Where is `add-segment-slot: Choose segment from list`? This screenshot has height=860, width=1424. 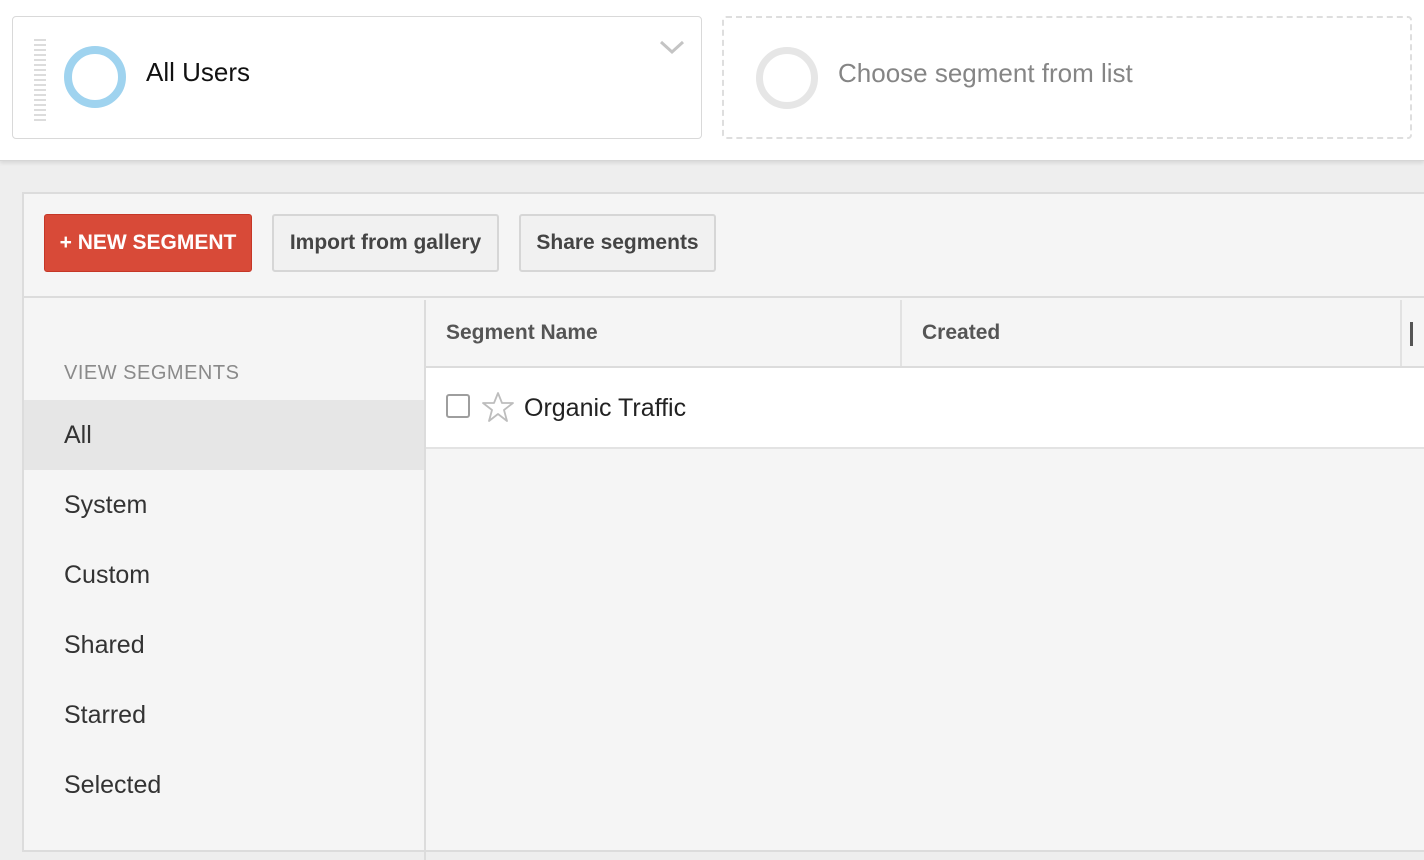
add-segment-slot: Choose segment from list is located at coordinates (1067, 77).